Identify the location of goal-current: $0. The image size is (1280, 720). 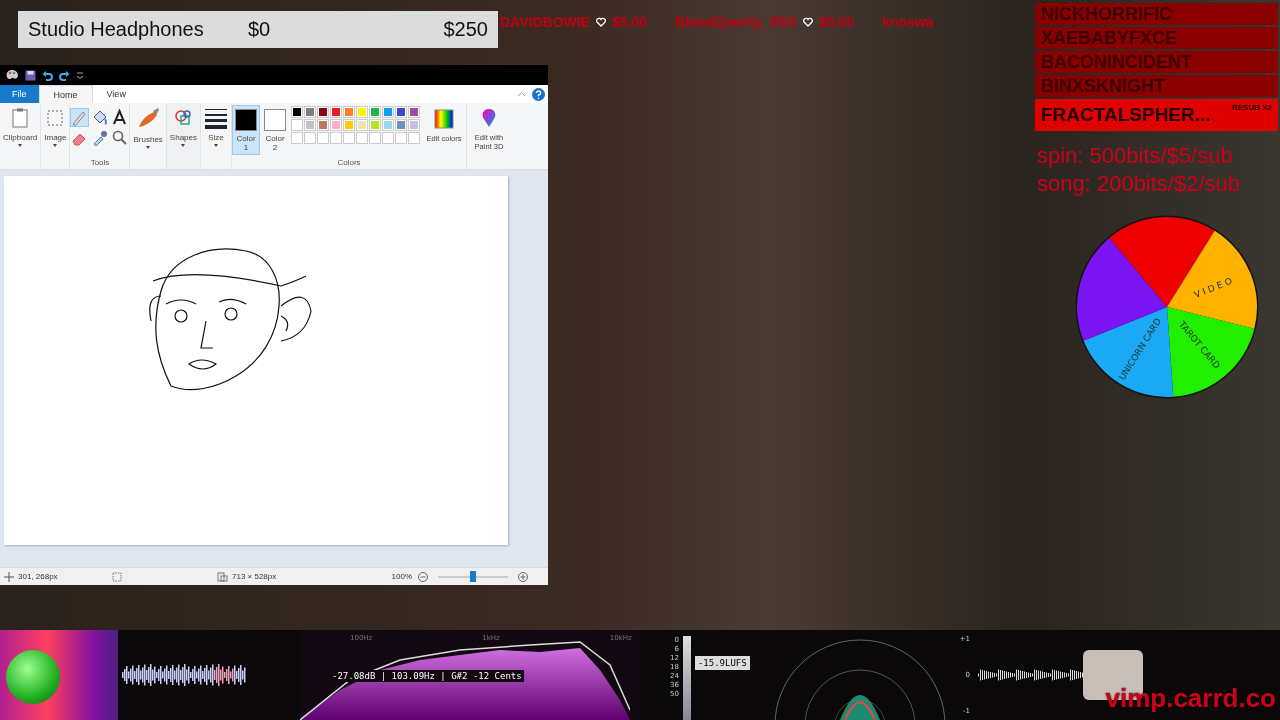
(260, 29).